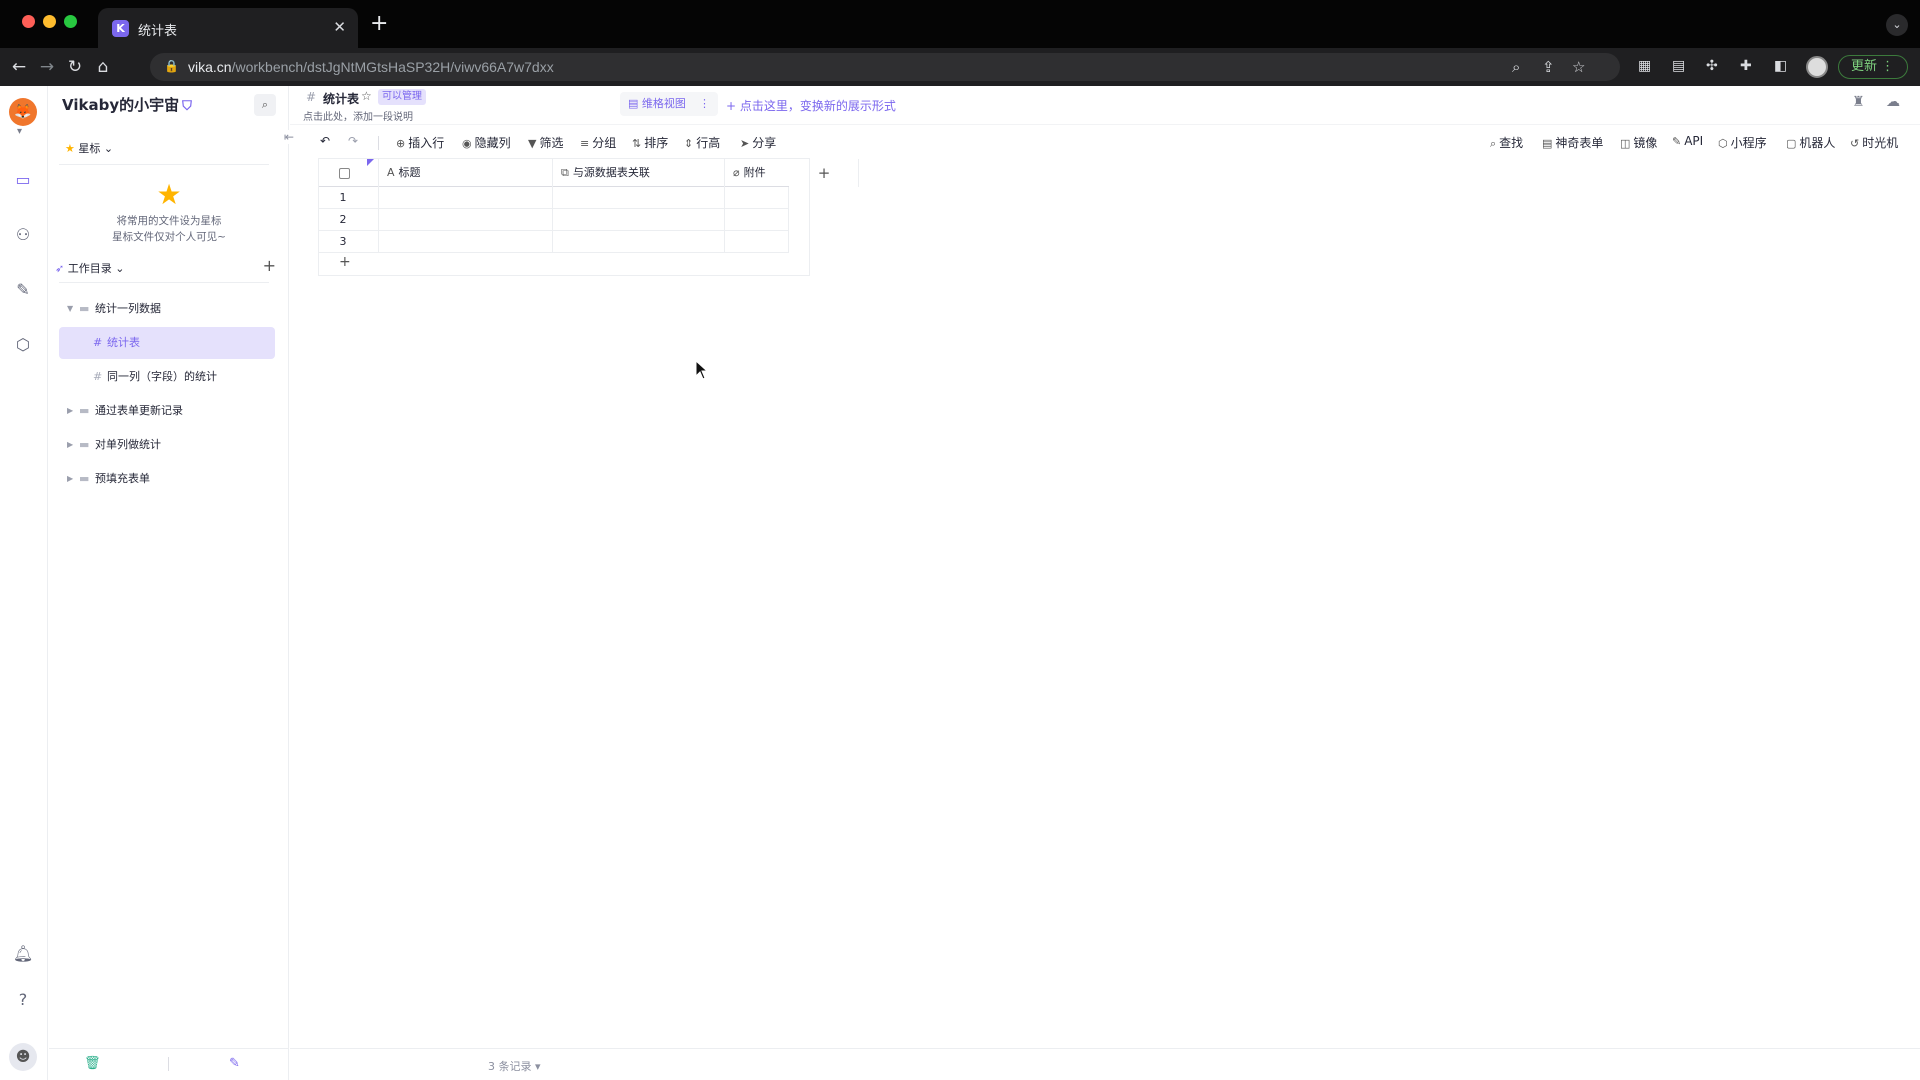 The image size is (1920, 1080). I want to click on extension-1-icon: ▦, so click(1644, 66).